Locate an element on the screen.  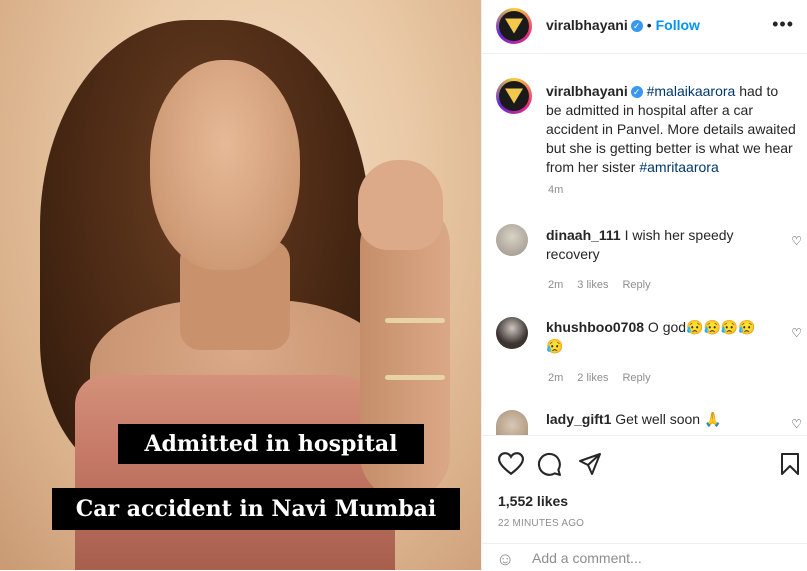
dress-shape is located at coordinates (235, 472).